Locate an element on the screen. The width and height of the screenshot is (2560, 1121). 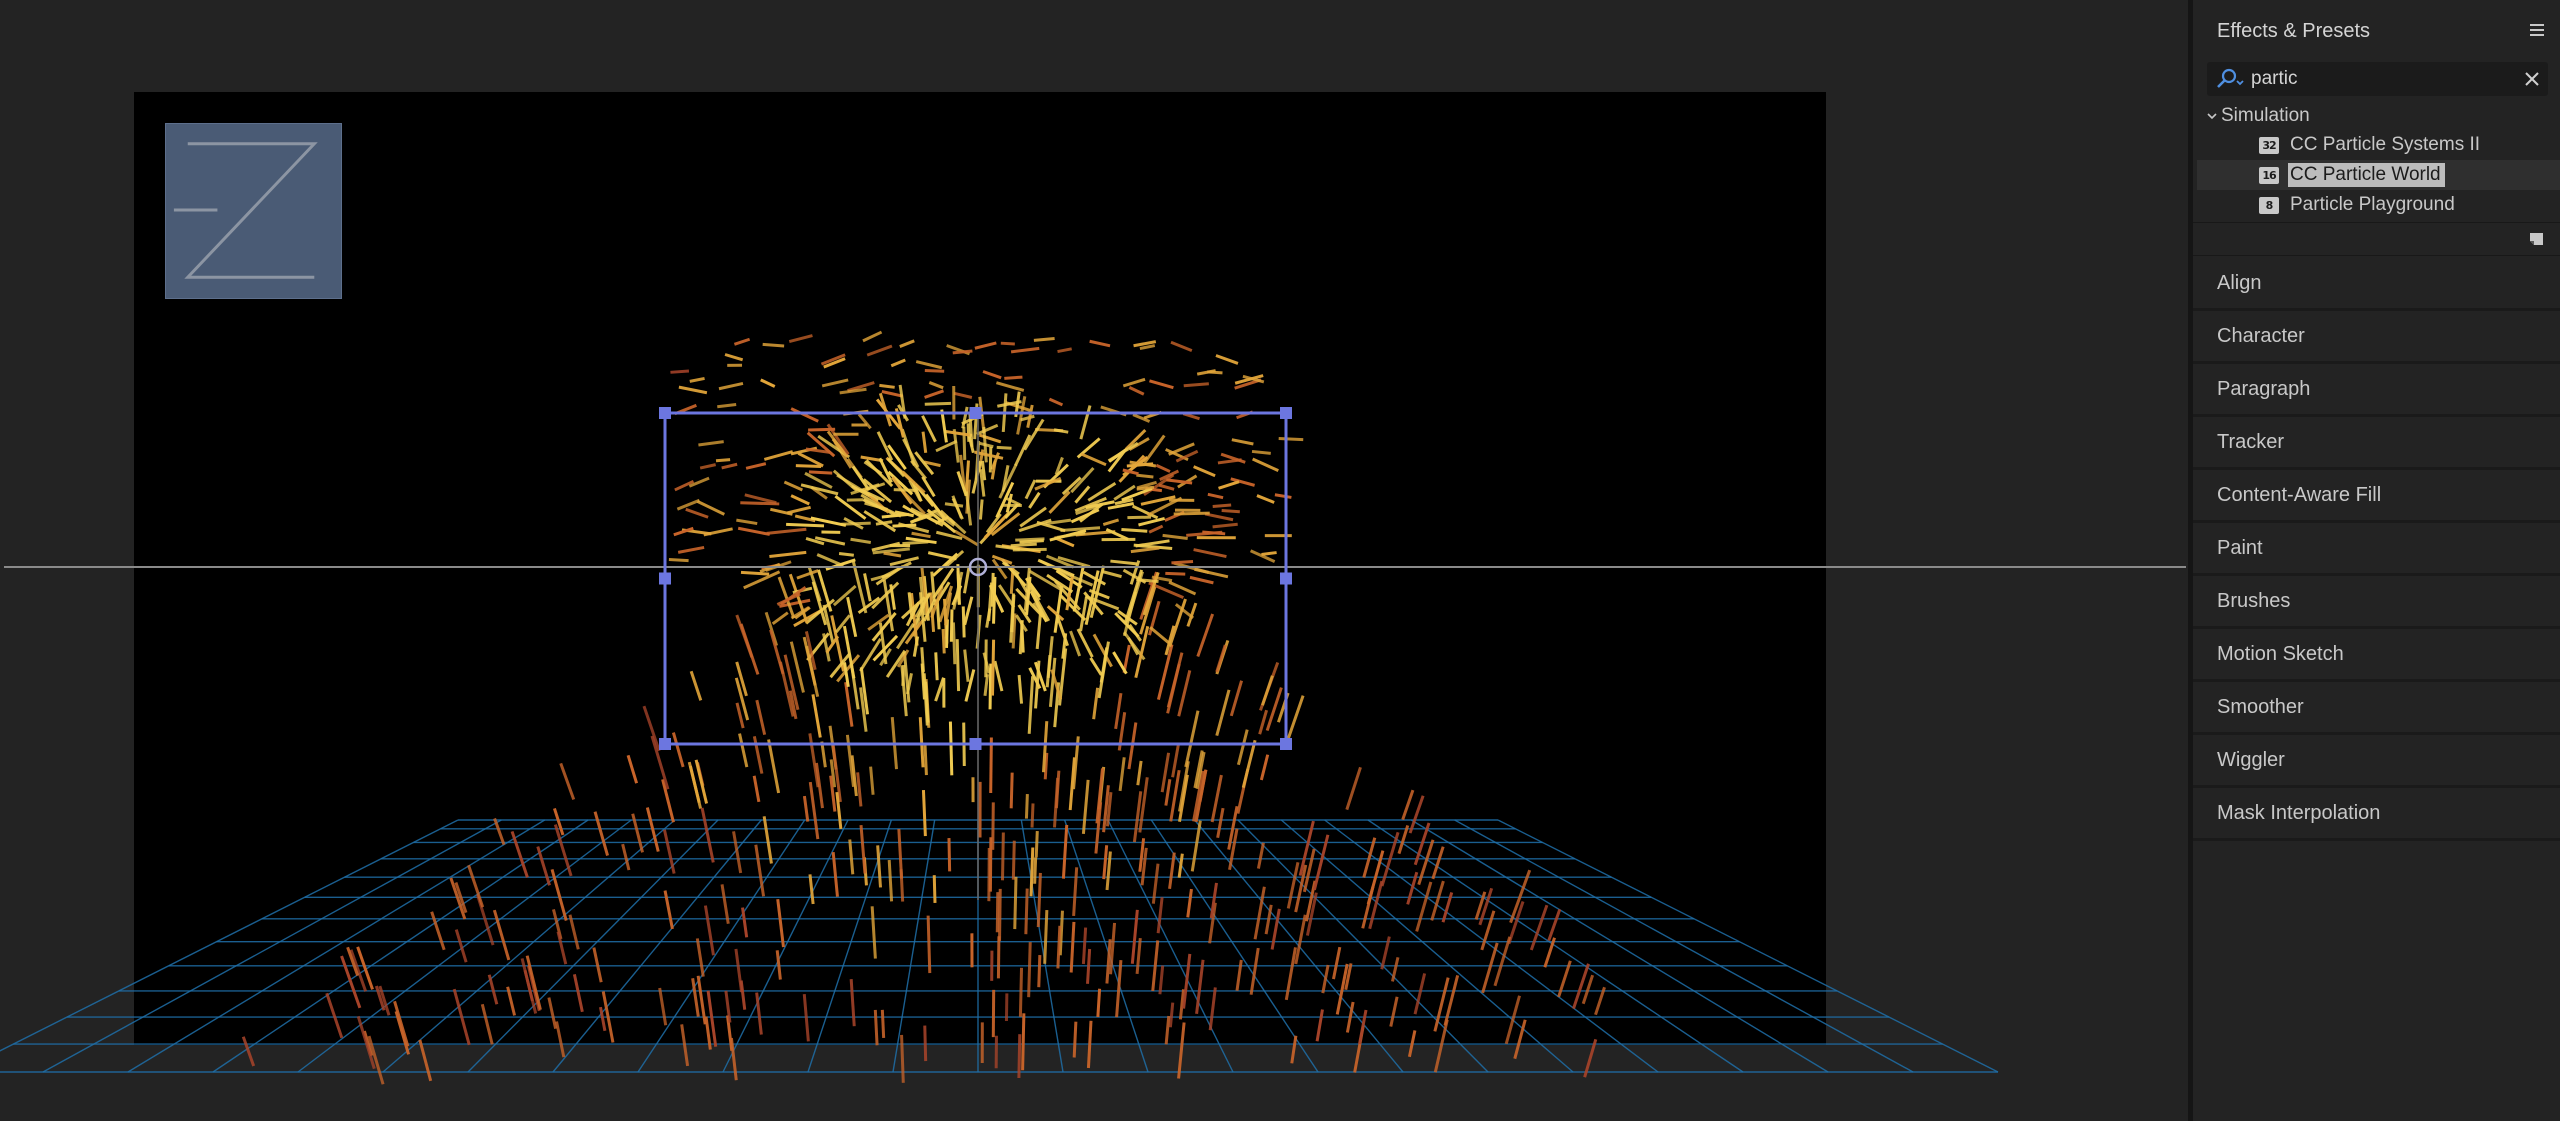
close-icon is located at coordinates (2532, 79).